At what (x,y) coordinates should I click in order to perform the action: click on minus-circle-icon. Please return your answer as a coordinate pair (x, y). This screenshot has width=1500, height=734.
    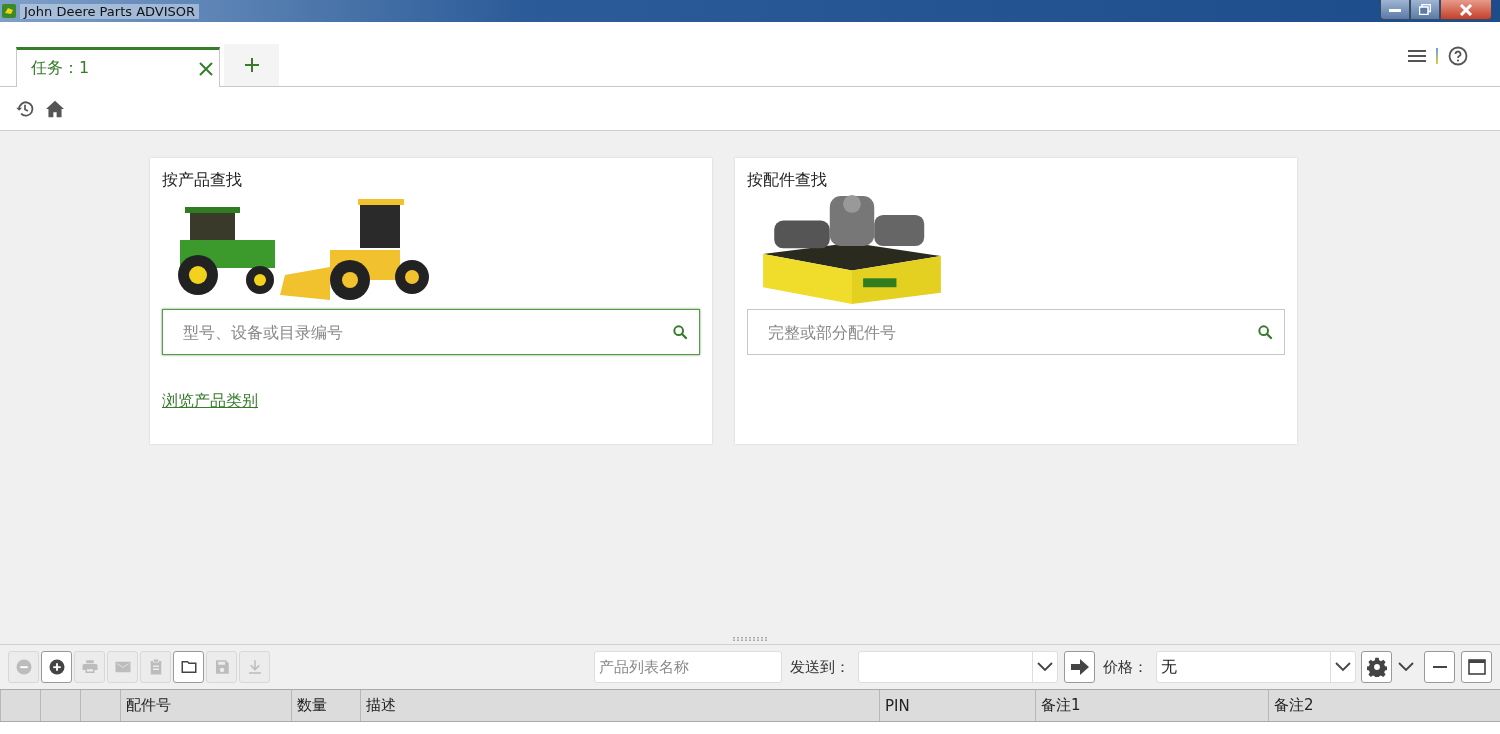
    Looking at the image, I should click on (23, 667).